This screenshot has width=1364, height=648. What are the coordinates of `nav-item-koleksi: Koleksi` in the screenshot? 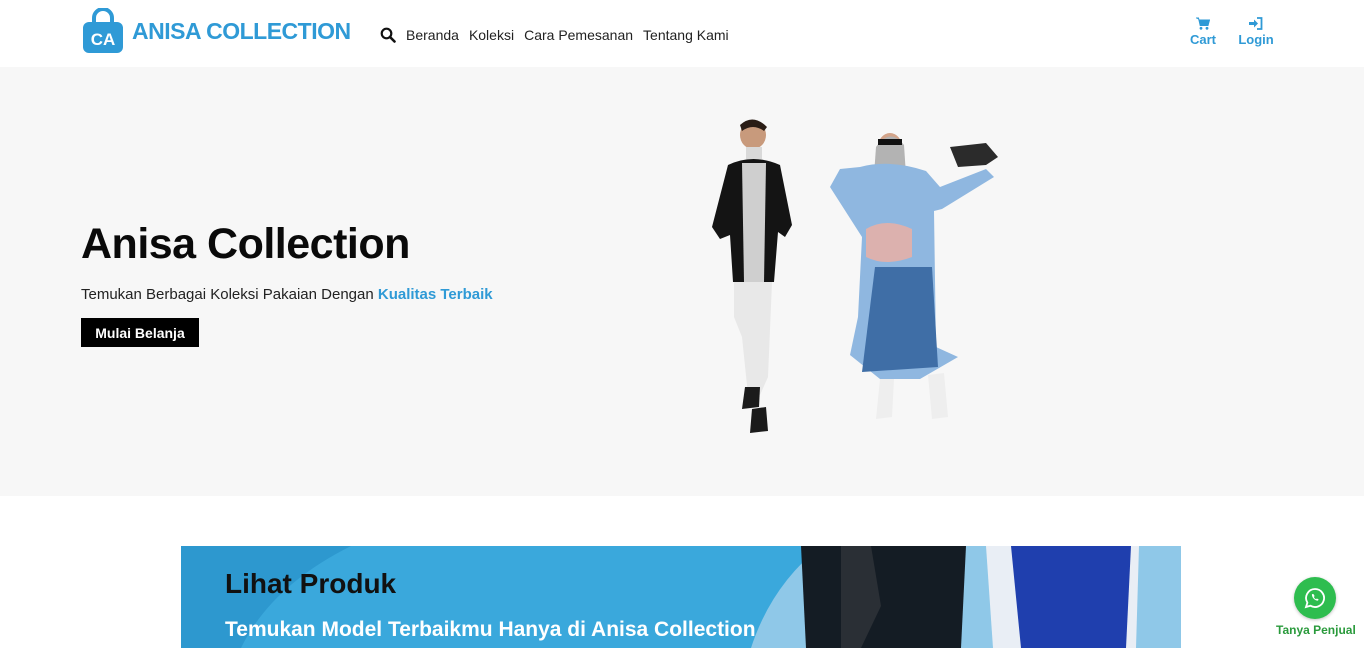 It's located at (491, 35).